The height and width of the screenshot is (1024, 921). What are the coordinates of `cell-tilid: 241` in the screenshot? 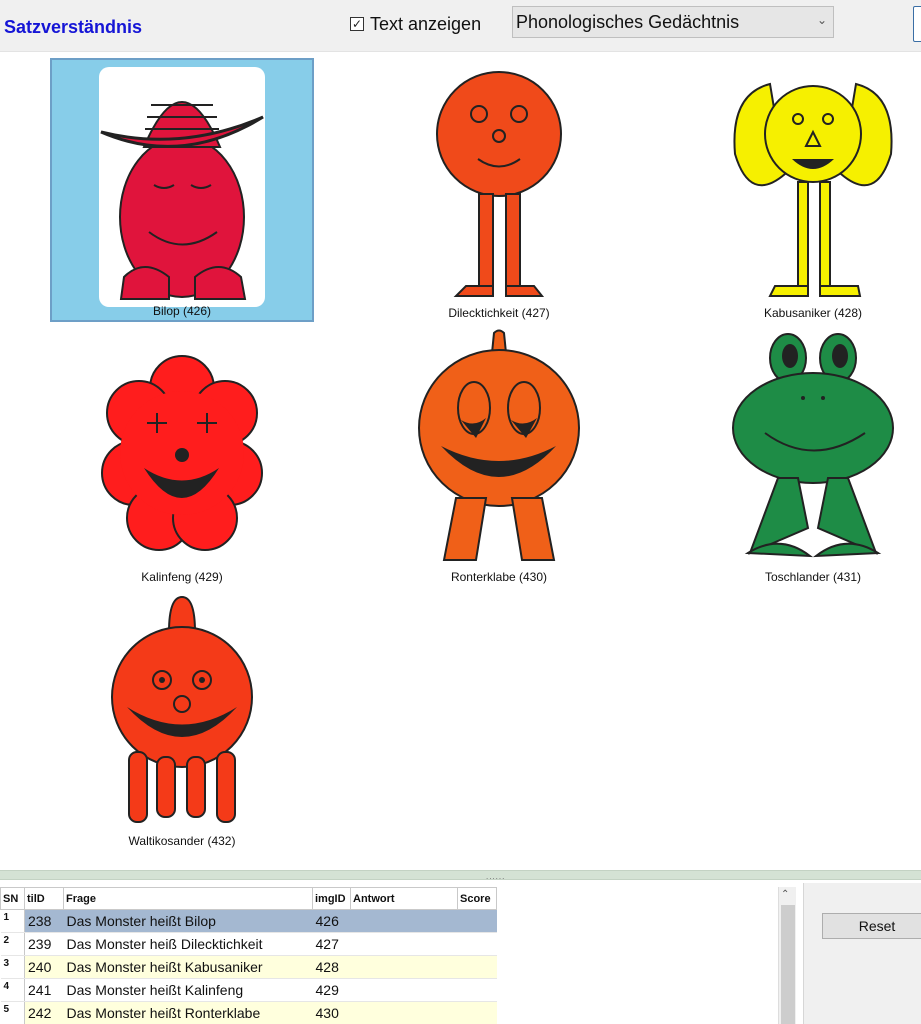 It's located at (44, 990).